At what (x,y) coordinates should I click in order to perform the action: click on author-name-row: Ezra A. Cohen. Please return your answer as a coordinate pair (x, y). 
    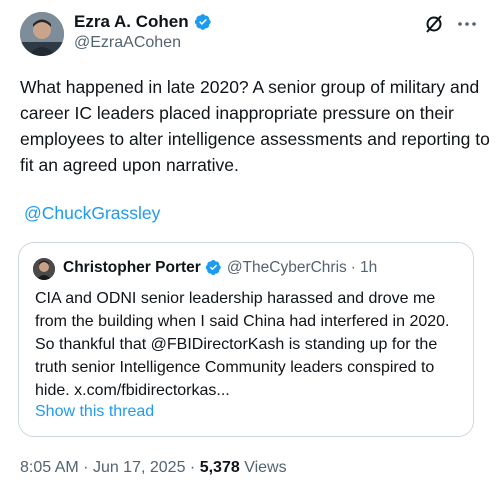
    Looking at the image, I should click on (143, 22).